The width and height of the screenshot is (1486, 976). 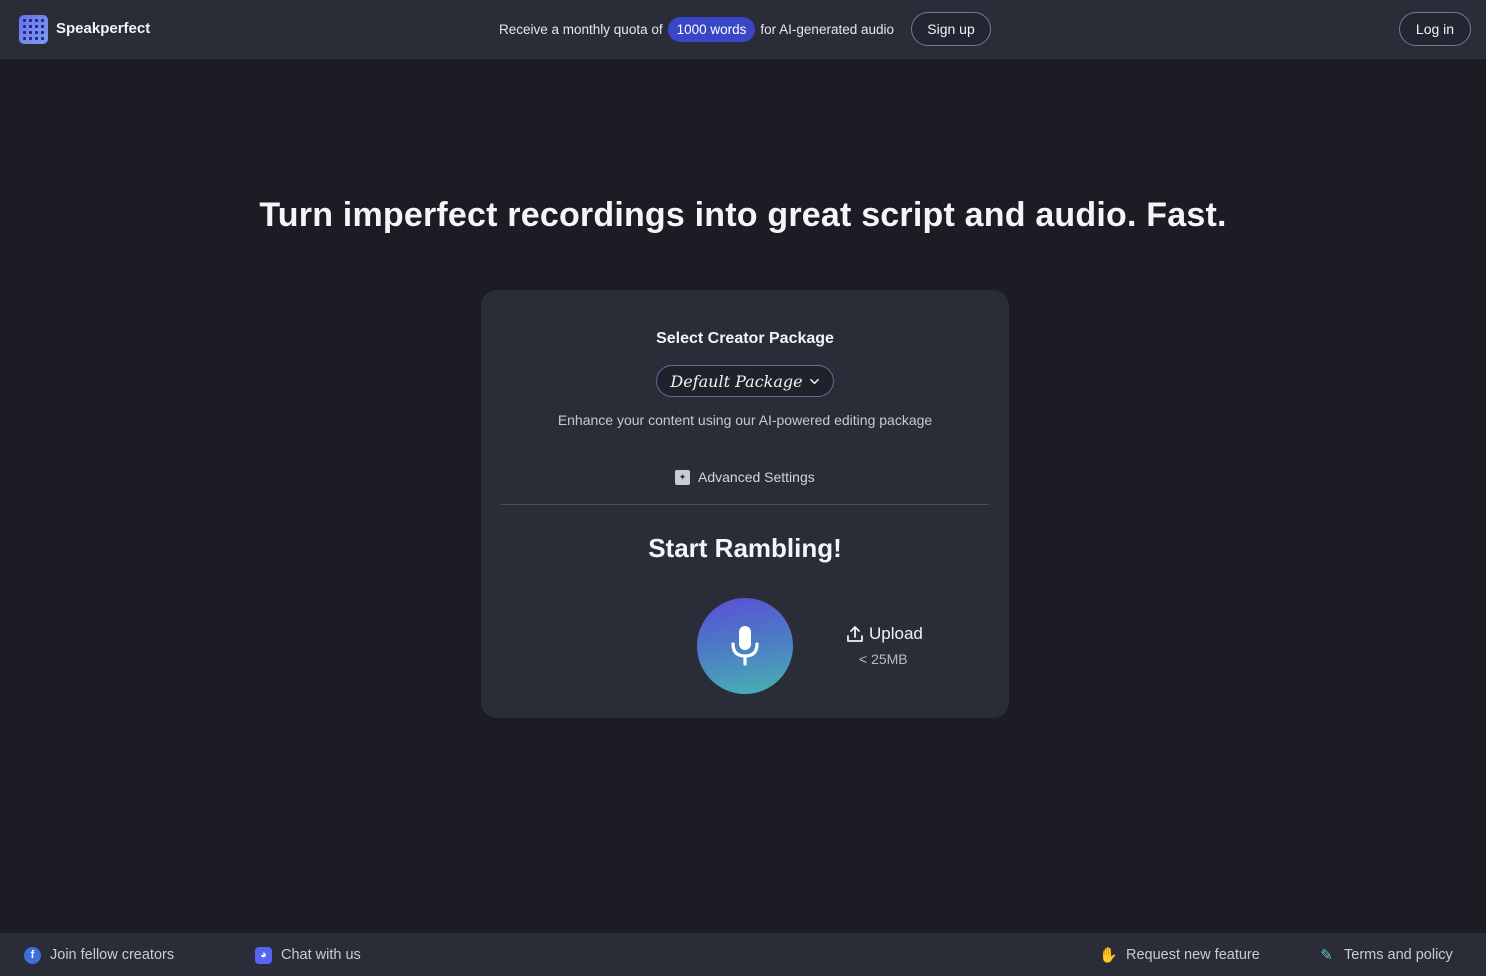 I want to click on footer-item-label: Join fellow creators, so click(x=112, y=955).